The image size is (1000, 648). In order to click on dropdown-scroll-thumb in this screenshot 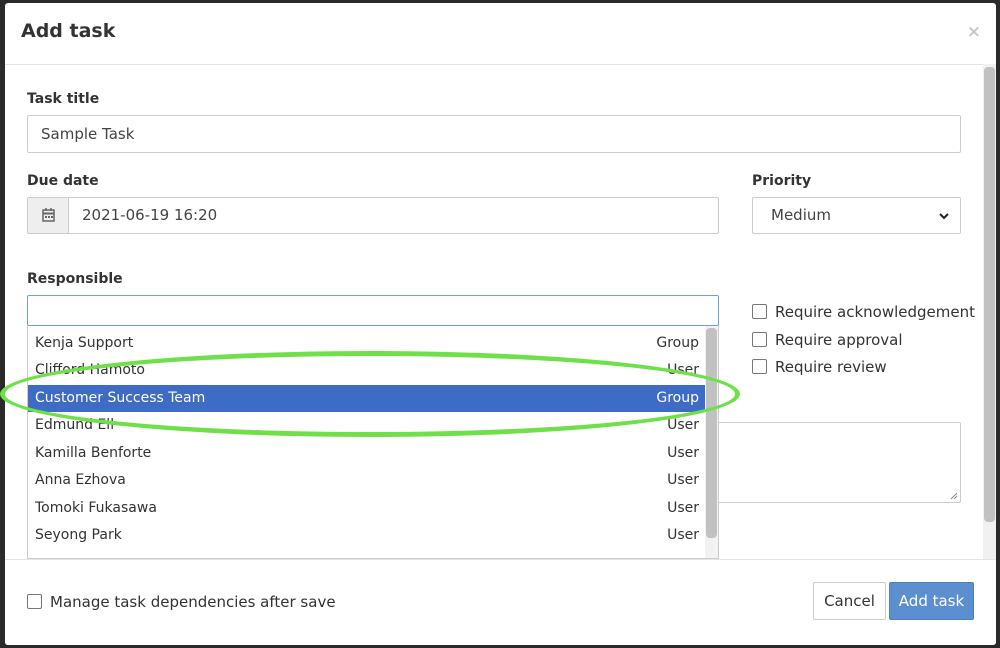, I will do `click(711, 433)`.